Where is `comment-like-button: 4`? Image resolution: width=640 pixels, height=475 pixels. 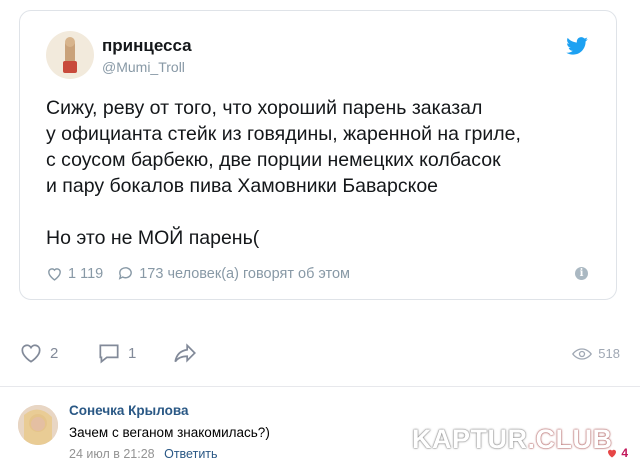 comment-like-button: 4 is located at coordinates (617, 453).